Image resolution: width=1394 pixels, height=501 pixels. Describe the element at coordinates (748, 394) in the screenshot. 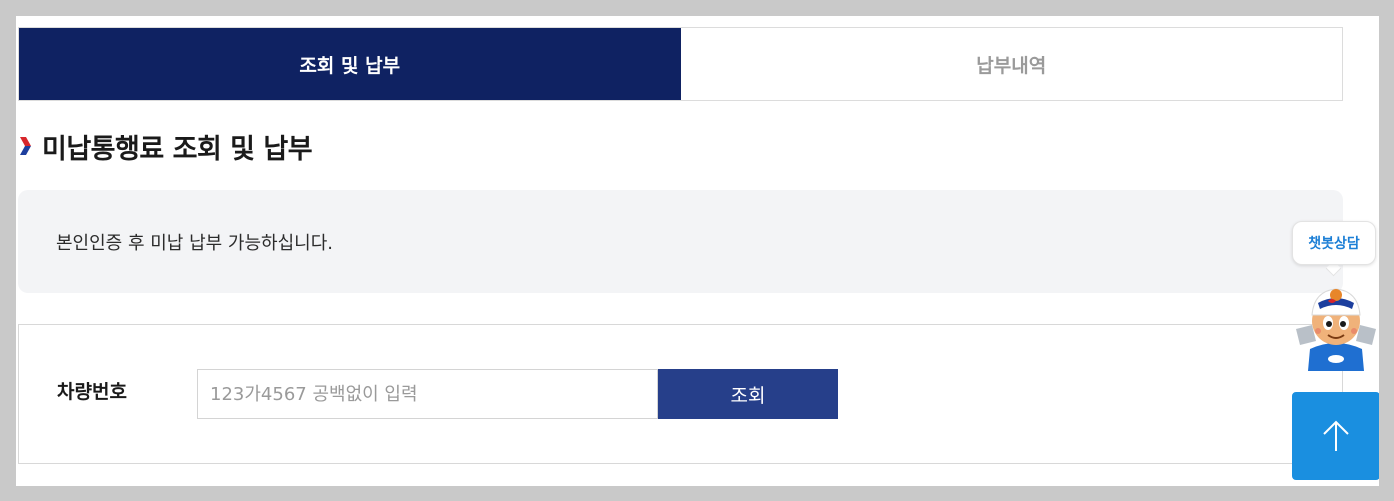

I see `search-button: 조회` at that location.